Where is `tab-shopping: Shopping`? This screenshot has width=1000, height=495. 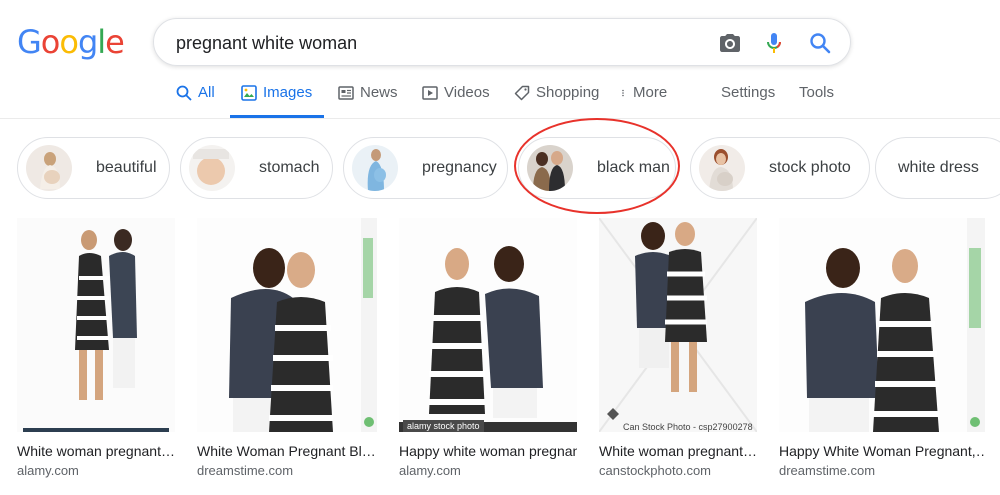 tab-shopping: Shopping is located at coordinates (556, 99).